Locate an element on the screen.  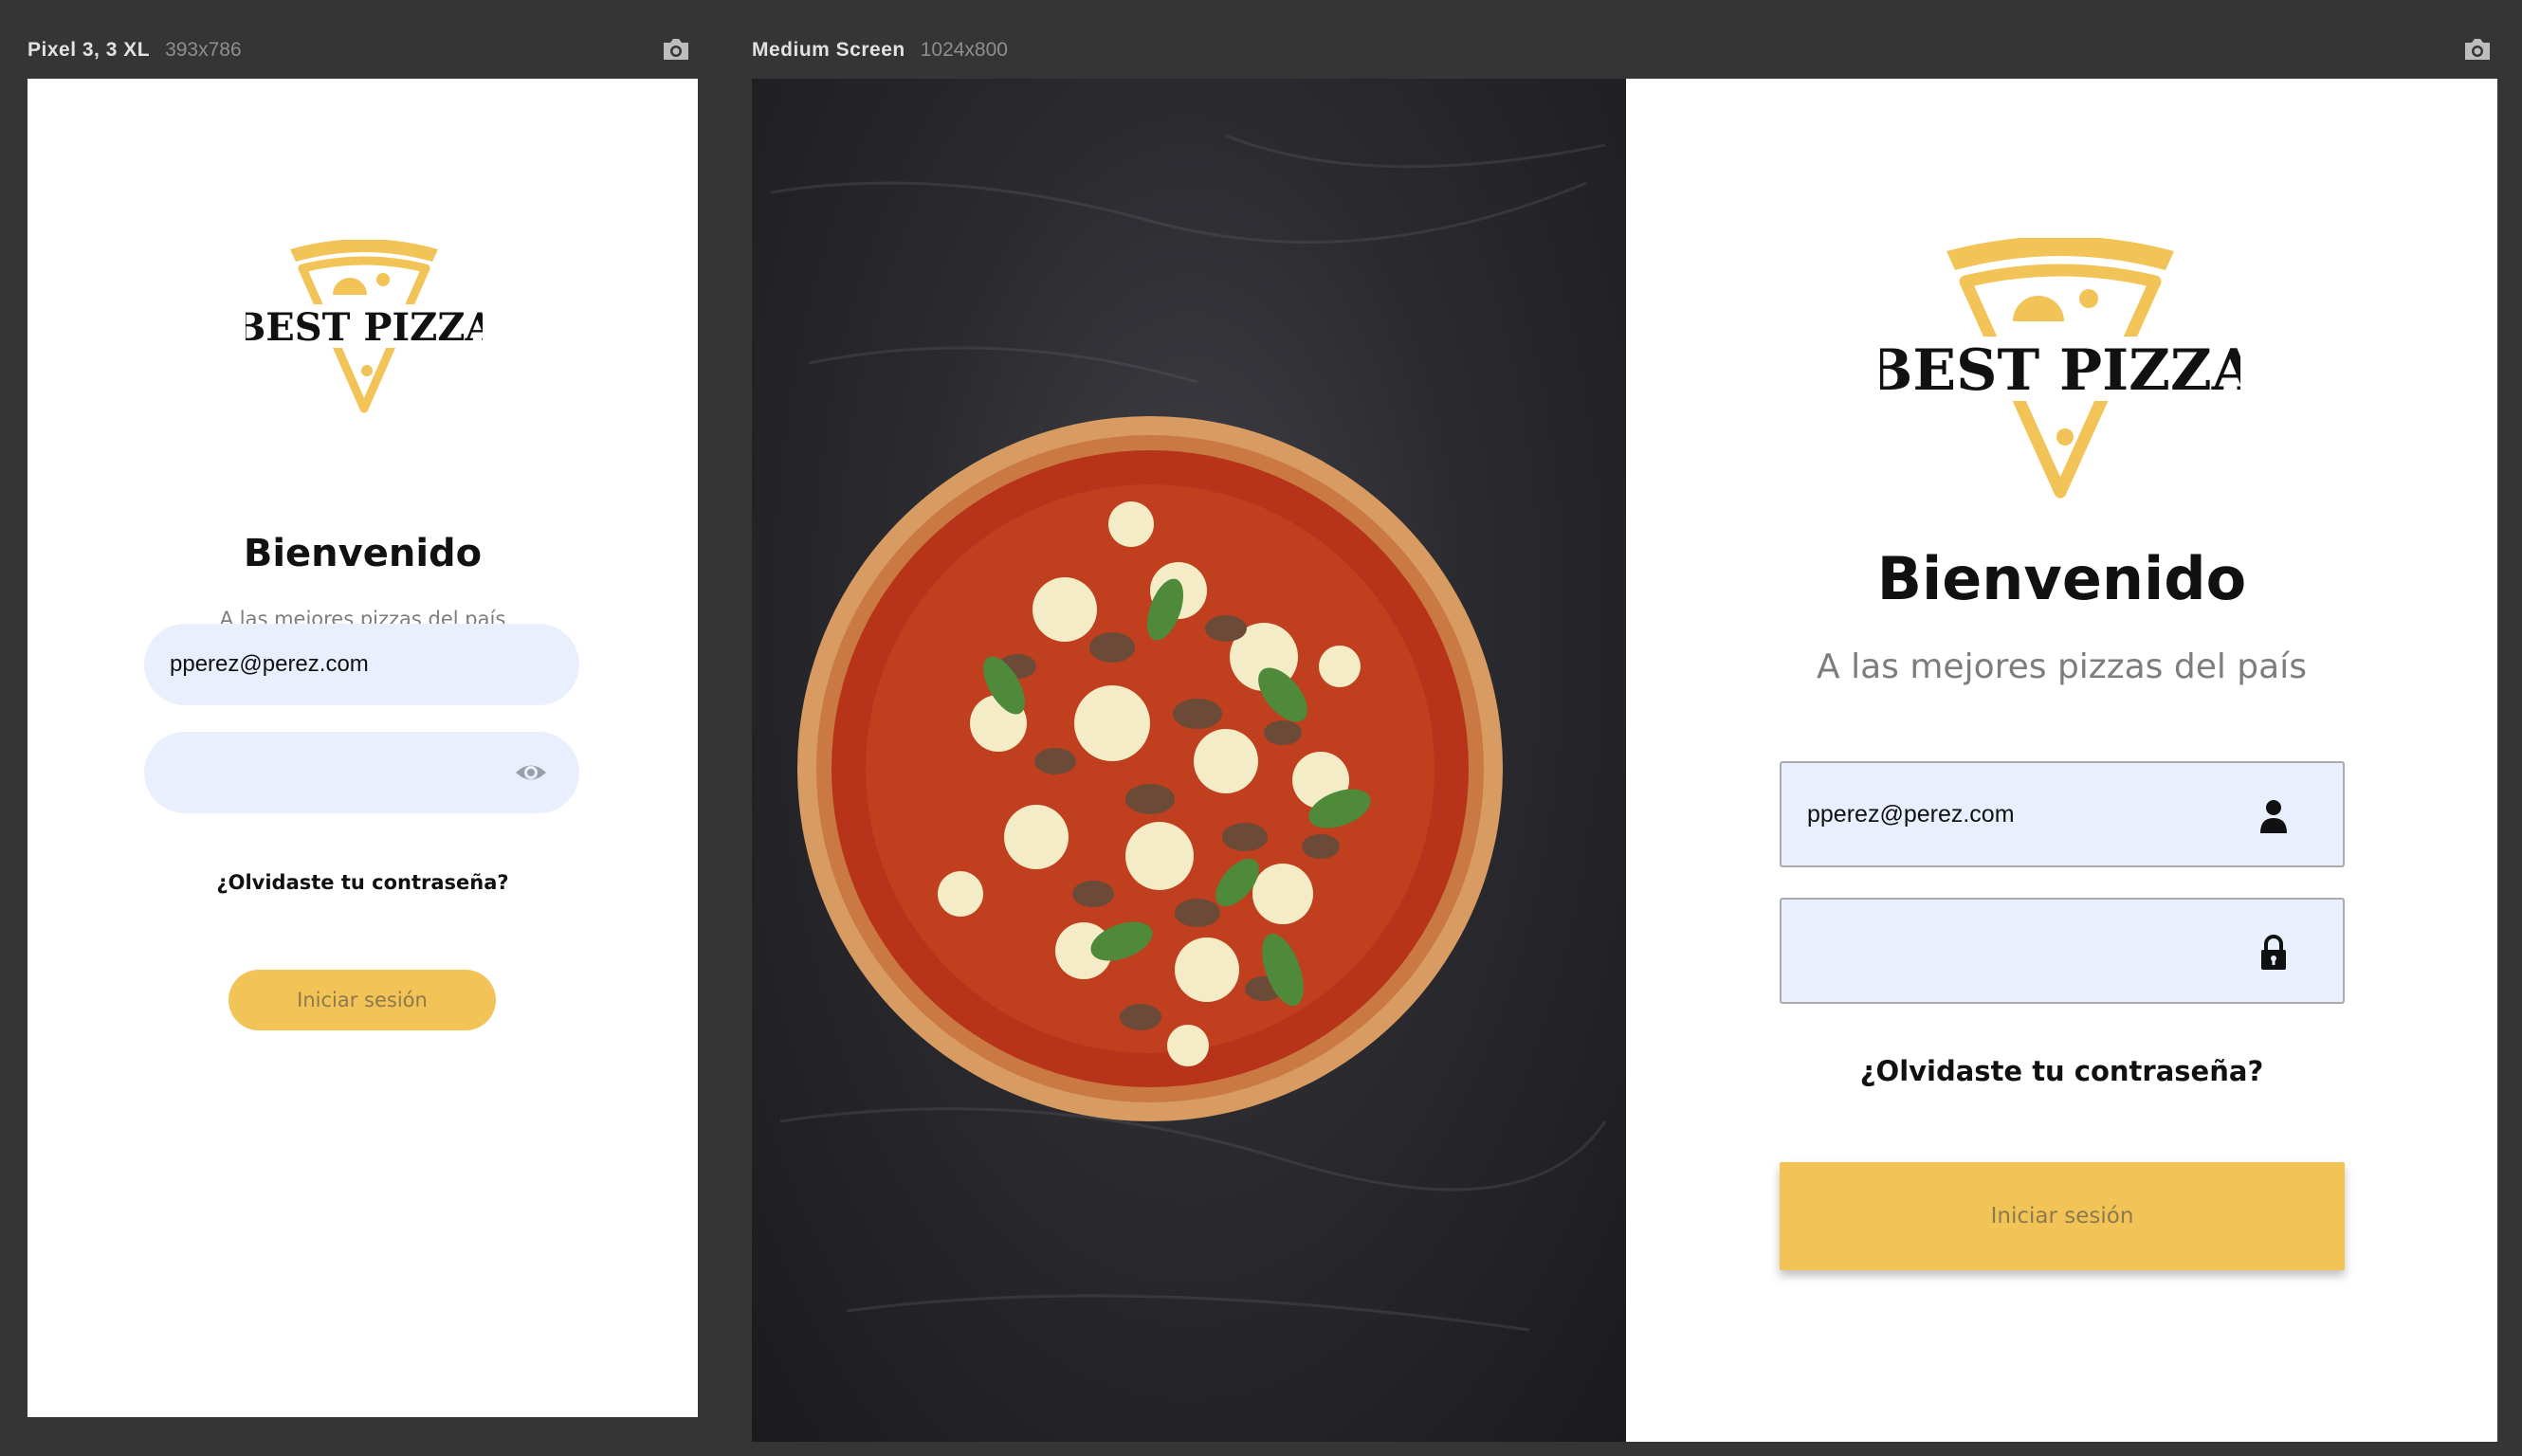
subtitle: A las mejores pizzas del país is located at coordinates (2062, 666).